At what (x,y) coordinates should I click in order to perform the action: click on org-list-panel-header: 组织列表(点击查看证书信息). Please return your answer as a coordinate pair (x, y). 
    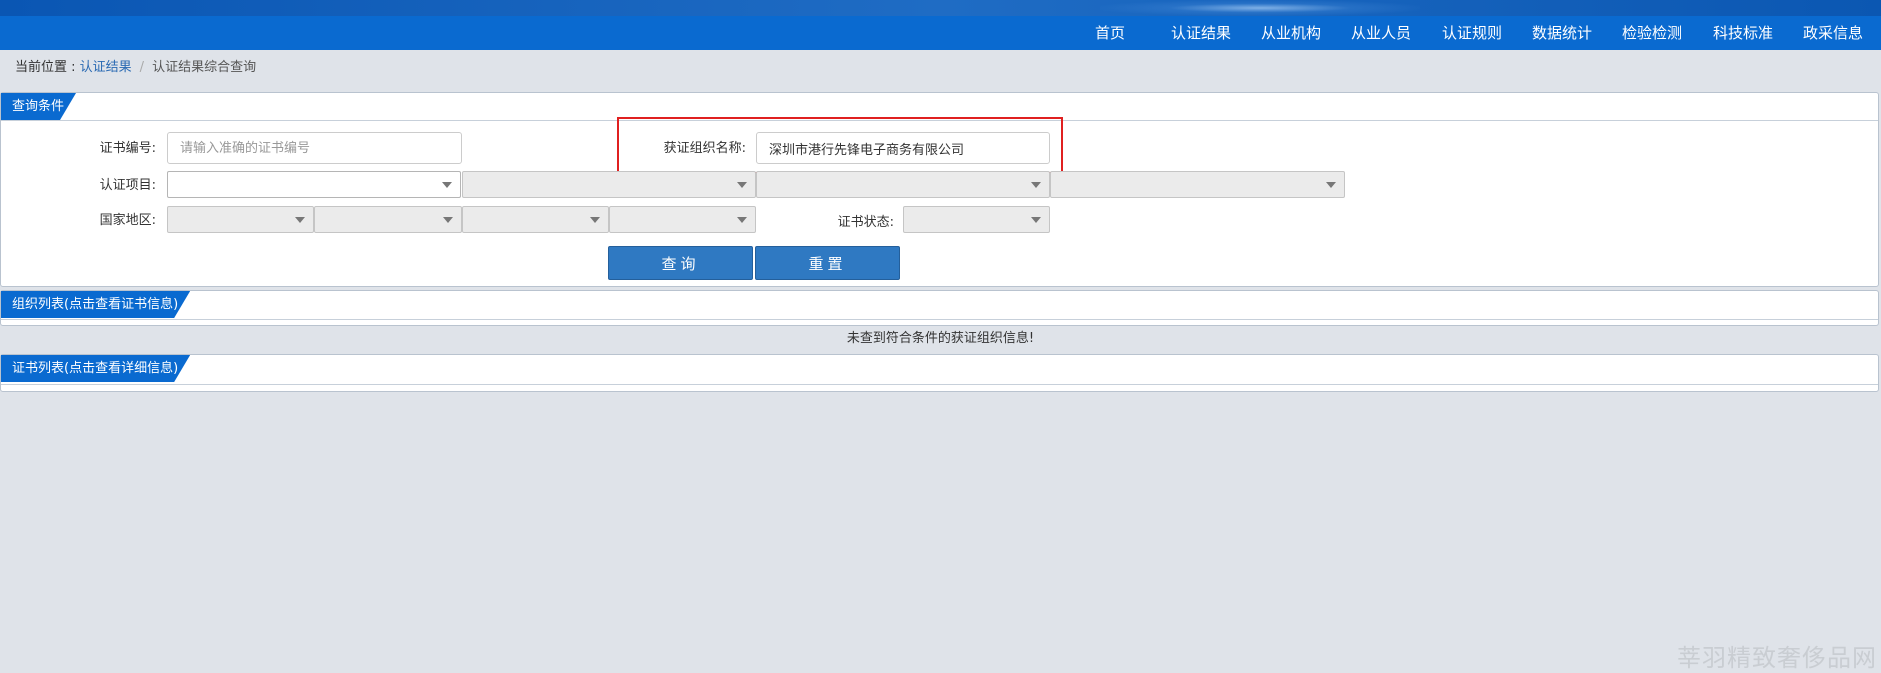
    Looking at the image, I should click on (939, 305).